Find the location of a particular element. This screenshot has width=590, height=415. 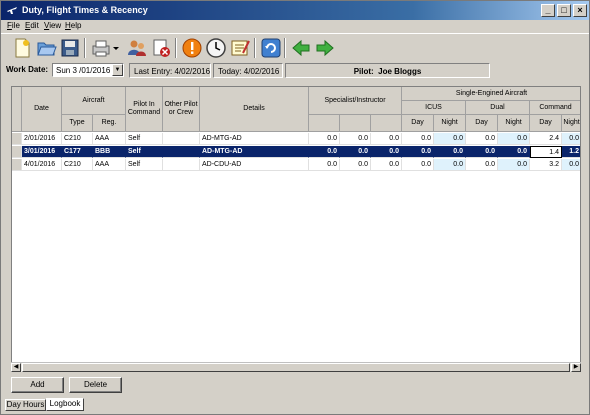

minimize-button: _ is located at coordinates (548, 10).